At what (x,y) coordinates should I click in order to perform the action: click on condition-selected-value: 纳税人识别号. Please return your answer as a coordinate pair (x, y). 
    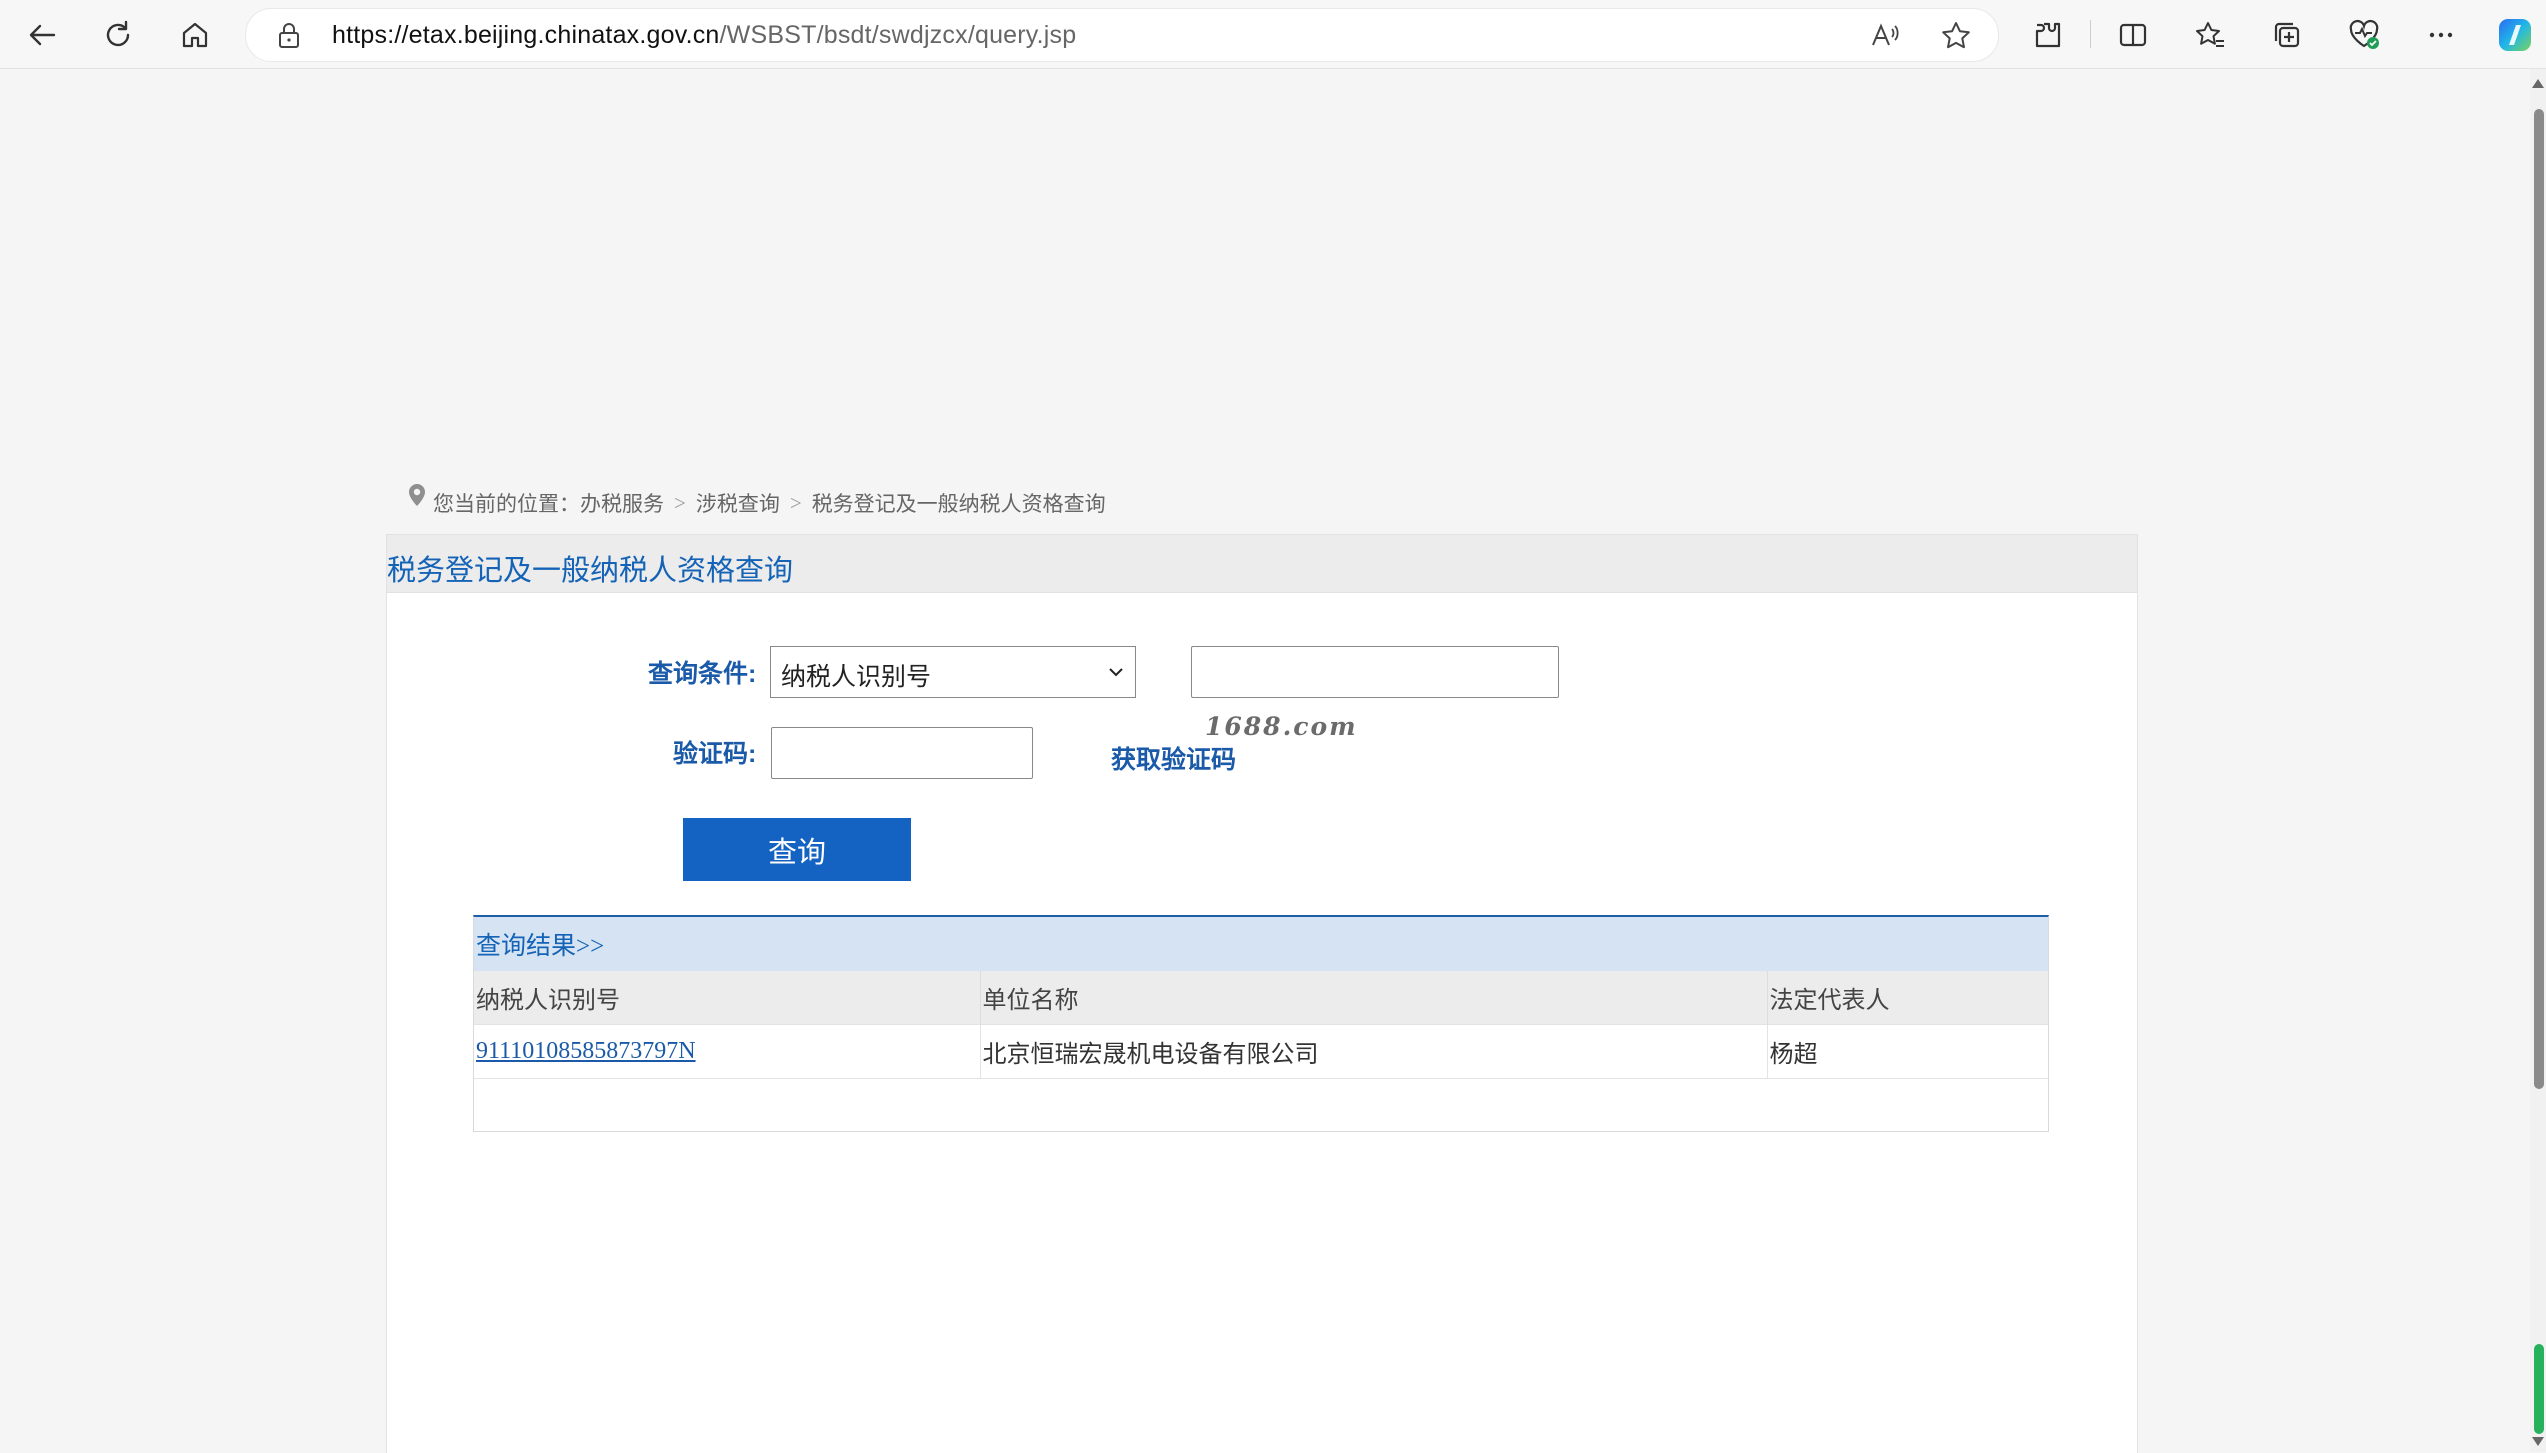
    Looking at the image, I should click on (856, 677).